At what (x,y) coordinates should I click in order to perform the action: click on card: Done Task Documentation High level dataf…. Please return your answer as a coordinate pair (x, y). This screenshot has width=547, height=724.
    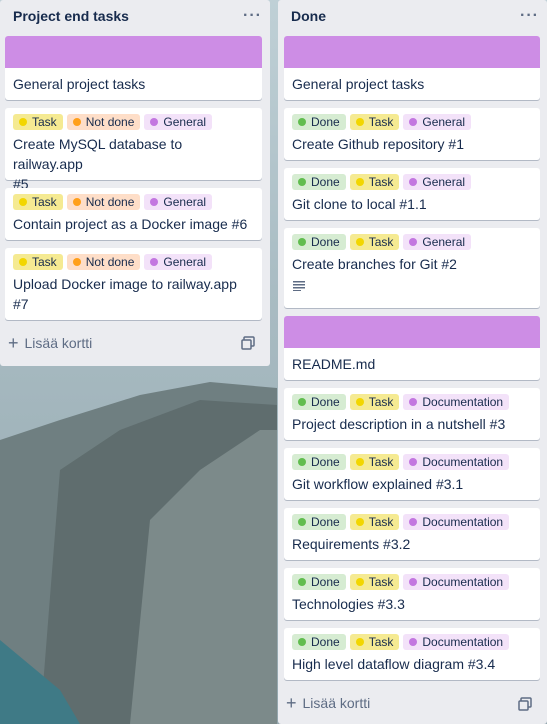
    Looking at the image, I should click on (412, 654).